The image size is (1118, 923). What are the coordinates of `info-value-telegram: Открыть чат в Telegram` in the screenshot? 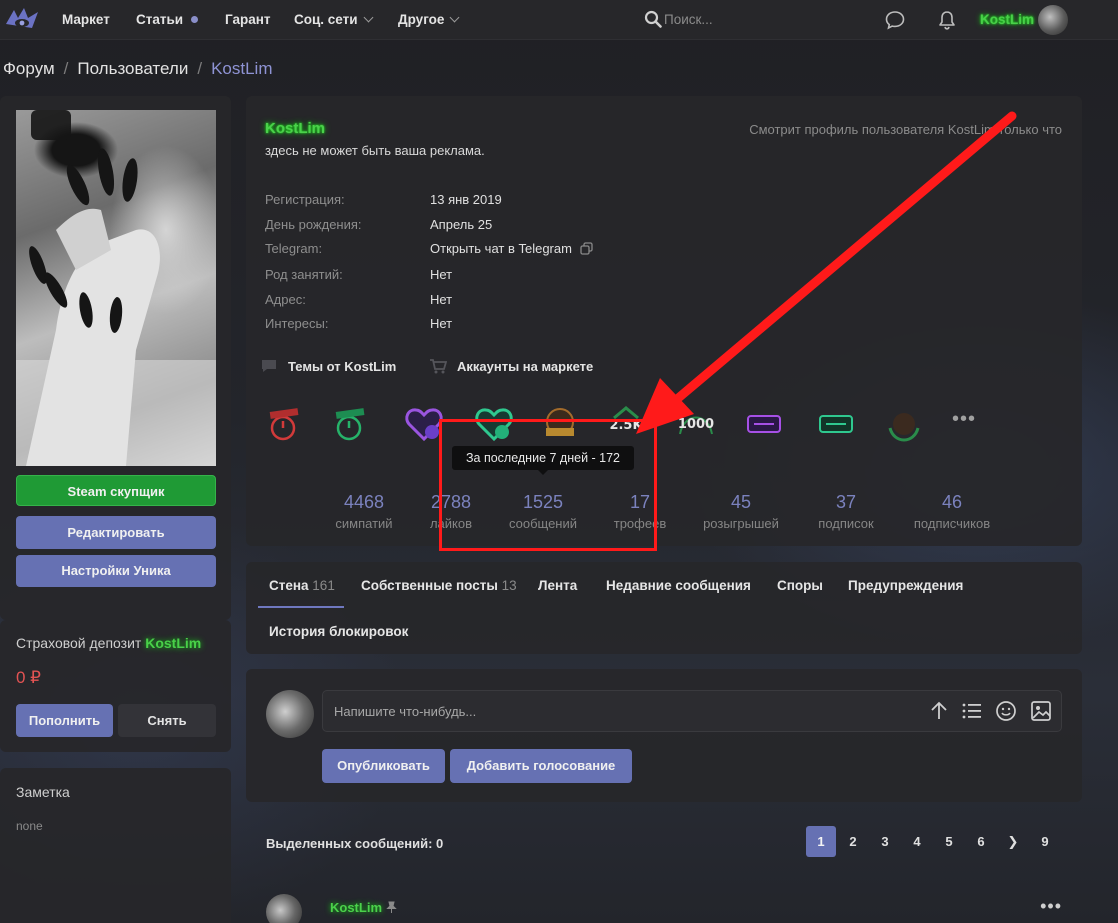 It's located at (511, 248).